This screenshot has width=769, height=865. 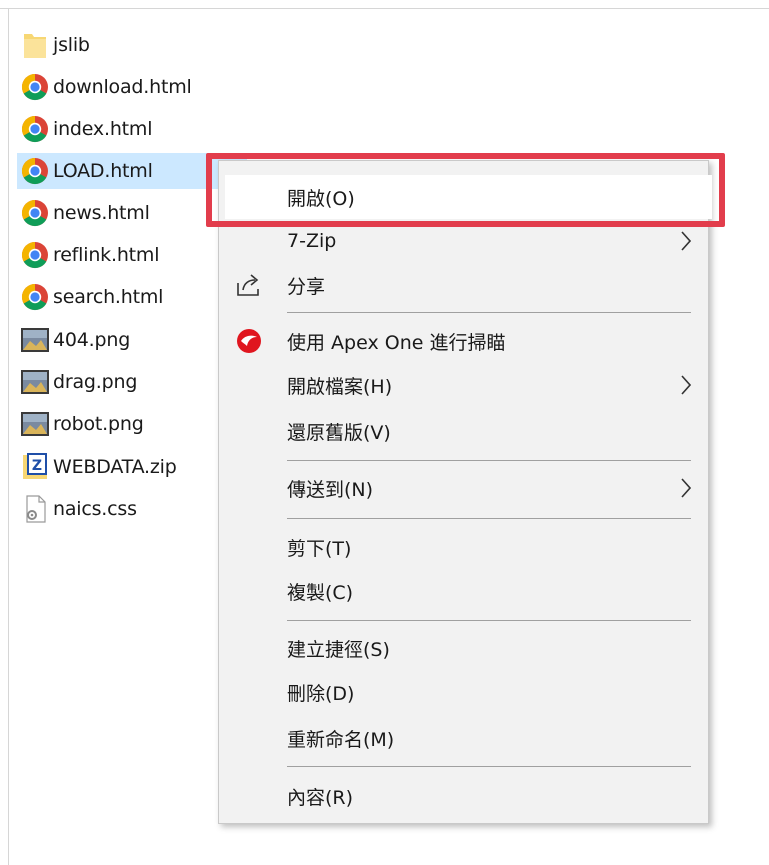 I want to click on menu-item-share: 分享, so click(x=463, y=285).